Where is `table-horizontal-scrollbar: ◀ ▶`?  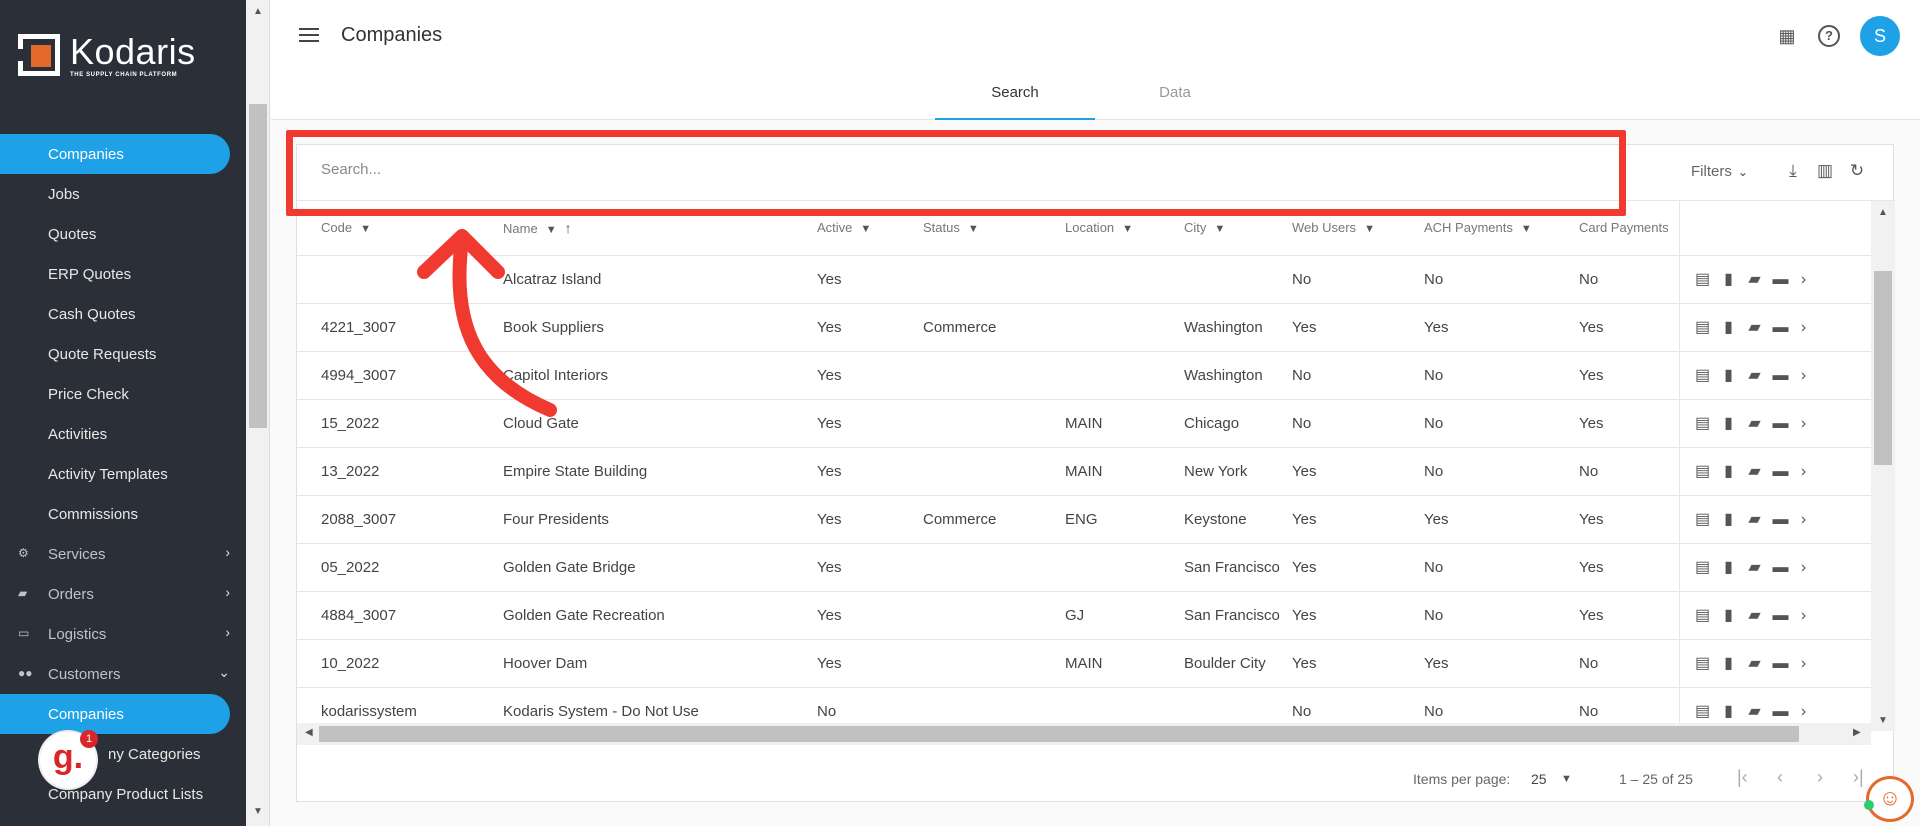
table-horizontal-scrollbar: ◀ ▶ is located at coordinates (1084, 734).